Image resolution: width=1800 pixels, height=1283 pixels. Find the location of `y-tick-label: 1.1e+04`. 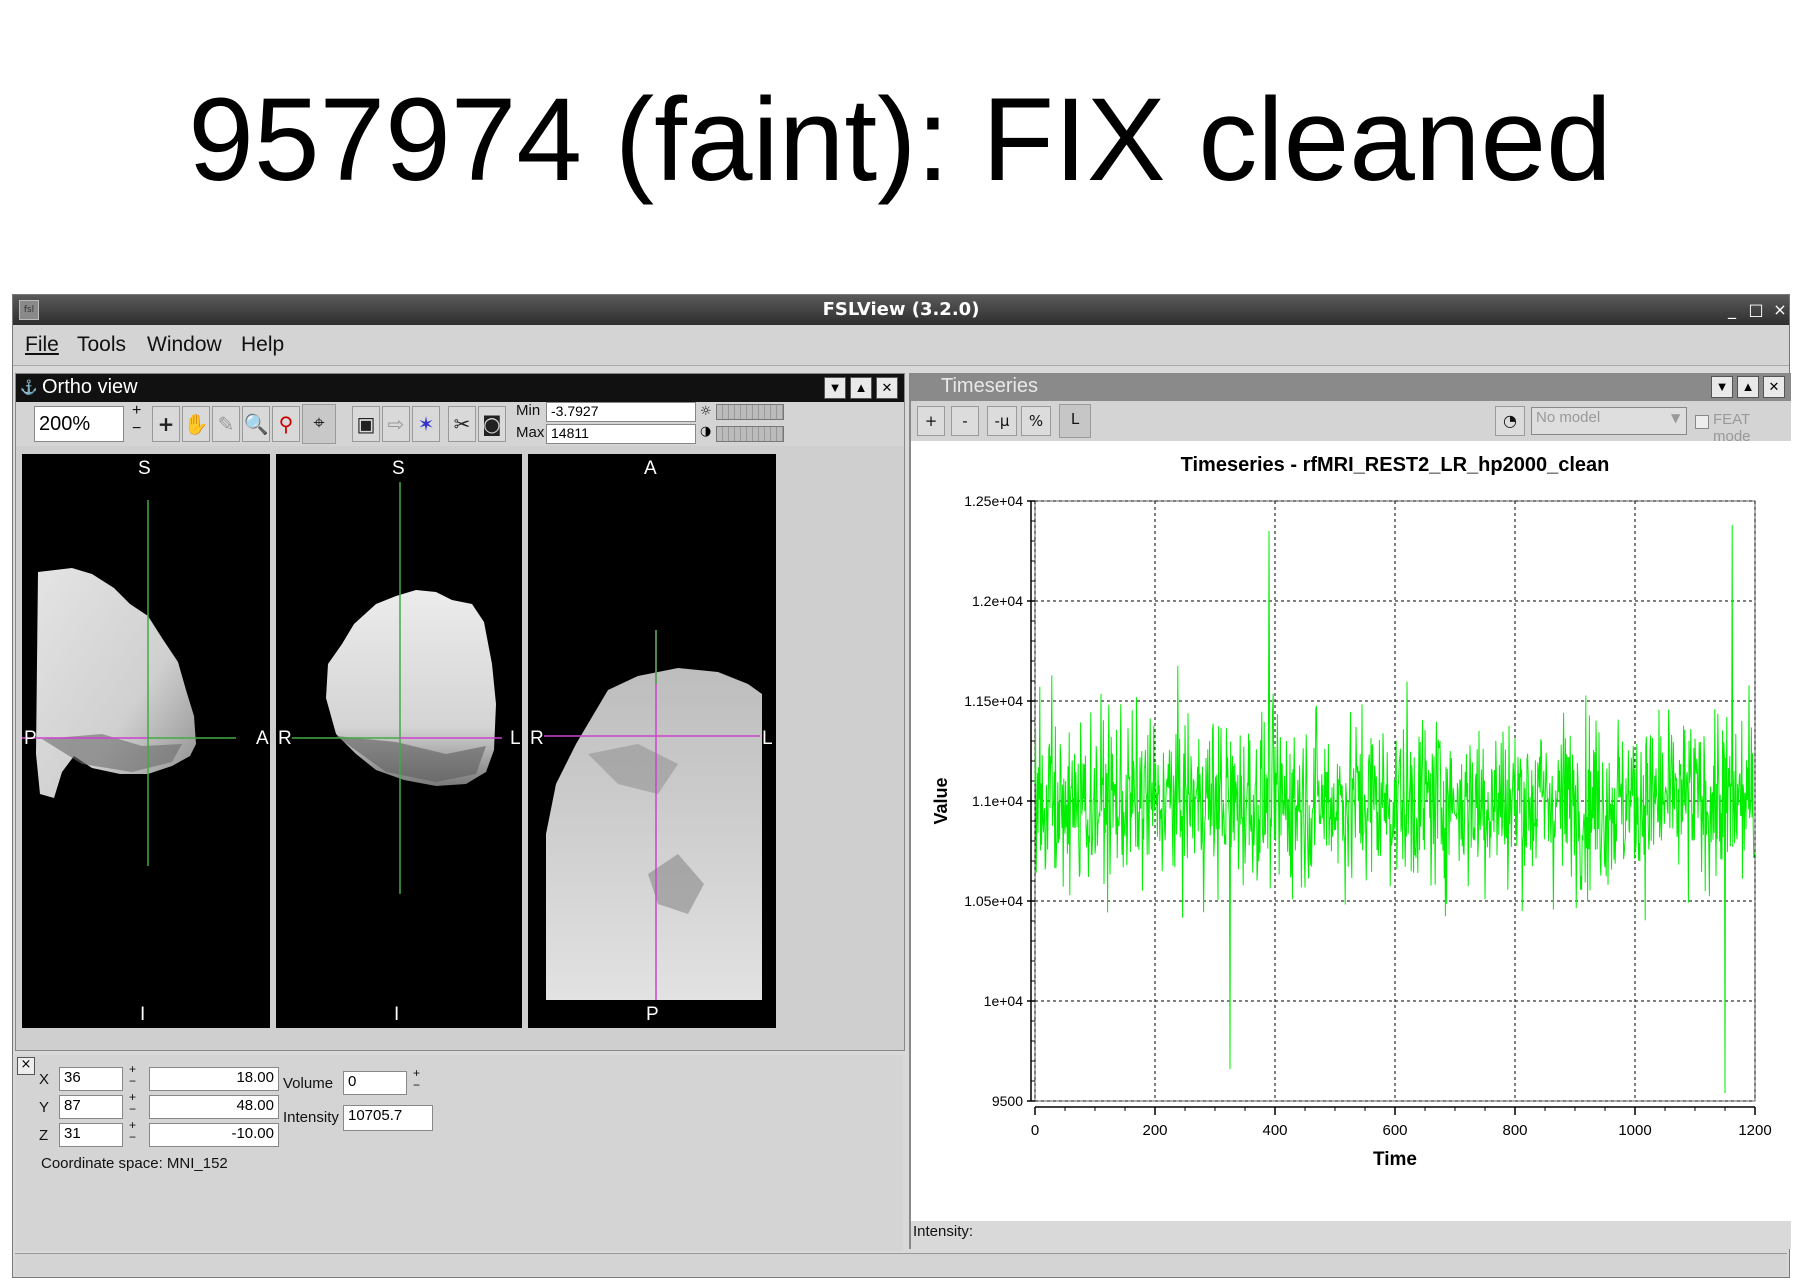

y-tick-label: 1.1e+04 is located at coordinates (997, 801).